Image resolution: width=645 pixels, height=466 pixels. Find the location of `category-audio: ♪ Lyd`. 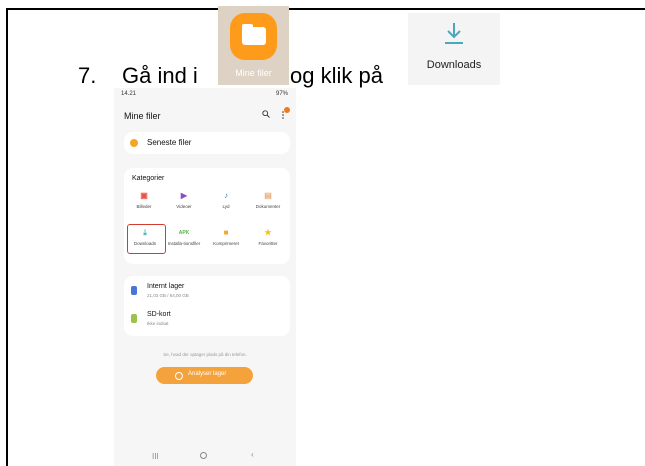

category-audio: ♪ Lyd is located at coordinates (226, 205).